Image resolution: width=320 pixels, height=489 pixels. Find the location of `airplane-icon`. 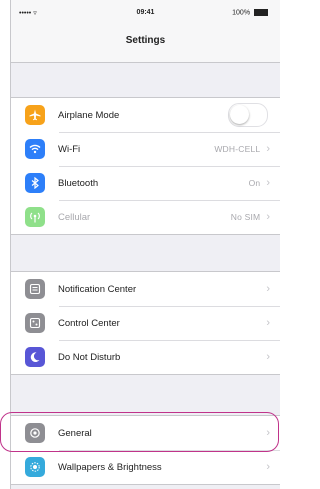

airplane-icon is located at coordinates (35, 115).